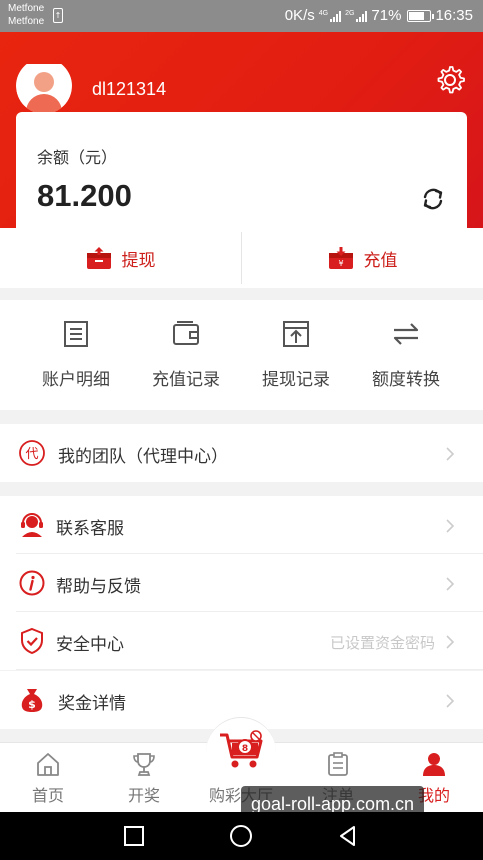 The image size is (483, 860). I want to click on home-icon, so click(48, 764).